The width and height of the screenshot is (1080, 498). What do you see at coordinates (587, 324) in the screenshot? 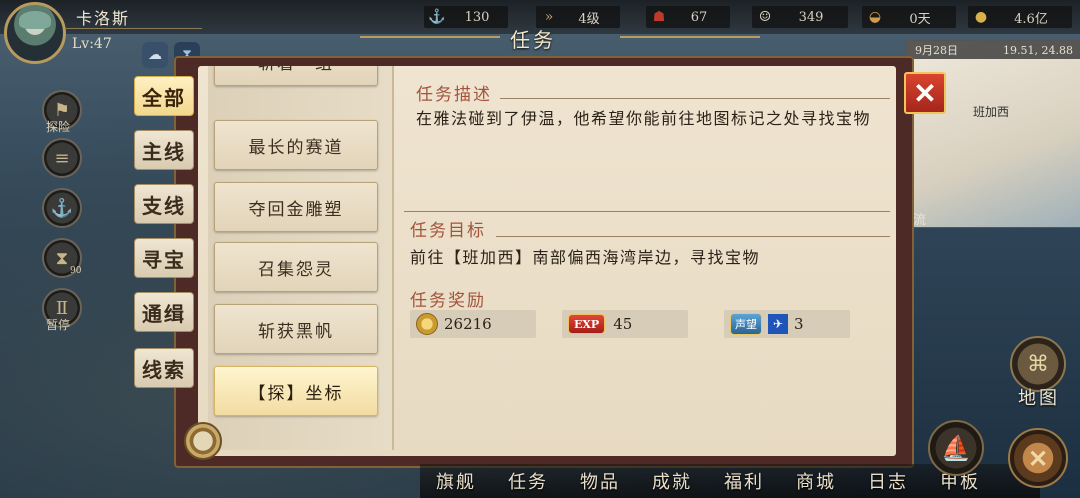
I see `exp-icon: EXP` at bounding box center [587, 324].